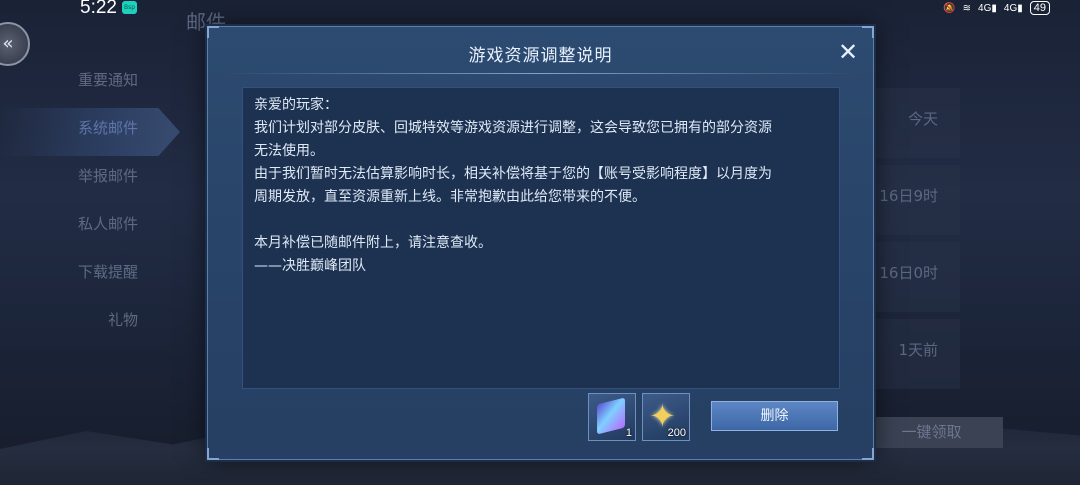  I want to click on side-item-report: 举报邮件, so click(90, 180).